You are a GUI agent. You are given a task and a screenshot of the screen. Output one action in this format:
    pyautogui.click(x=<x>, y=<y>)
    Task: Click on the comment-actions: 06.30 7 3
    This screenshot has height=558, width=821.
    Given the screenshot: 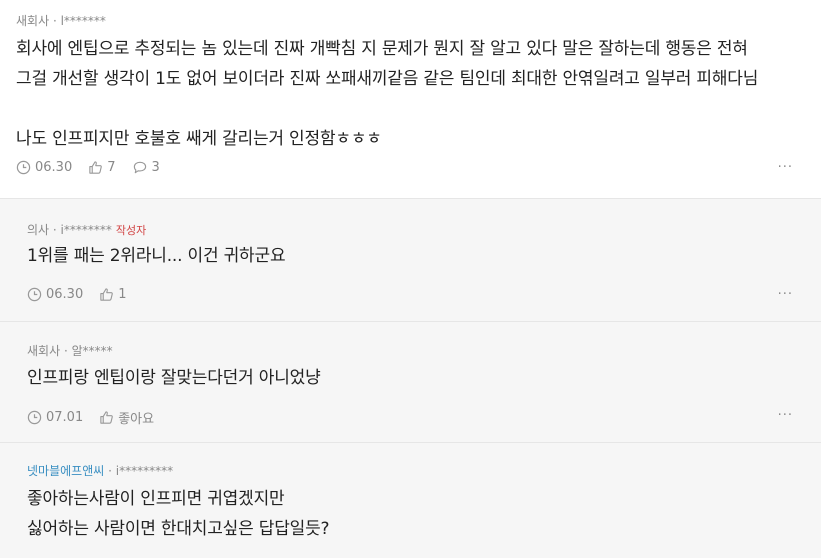 What is the action you would take?
    pyautogui.click(x=96, y=167)
    